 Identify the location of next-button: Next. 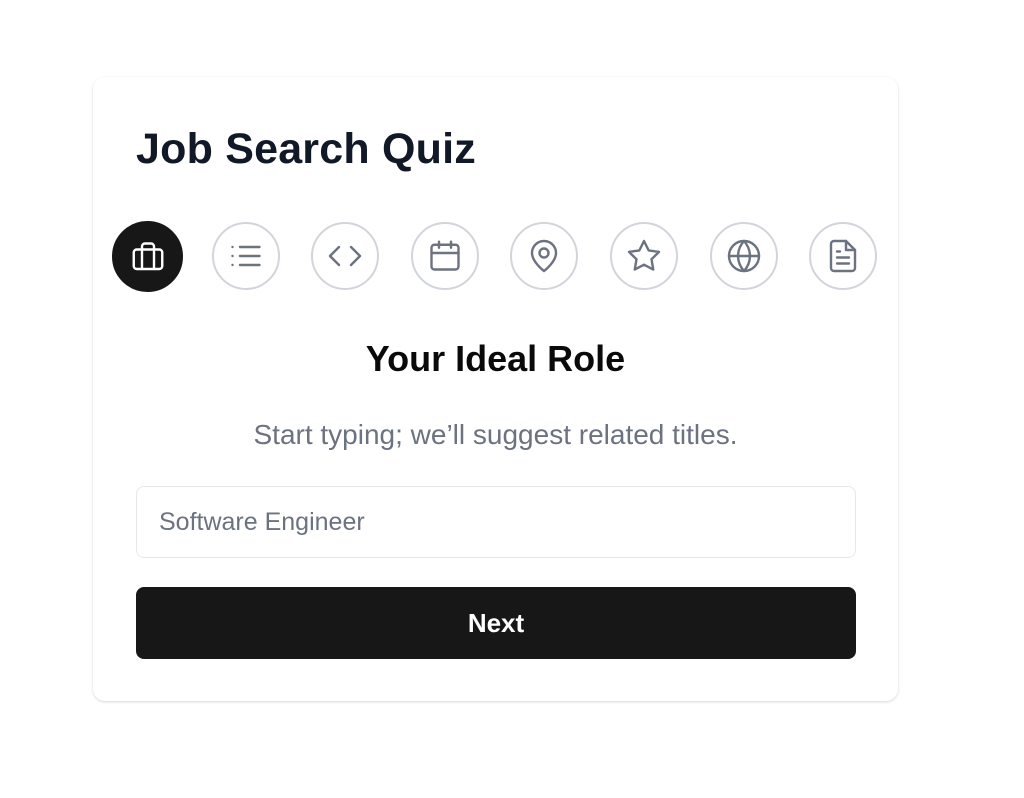
(496, 623).